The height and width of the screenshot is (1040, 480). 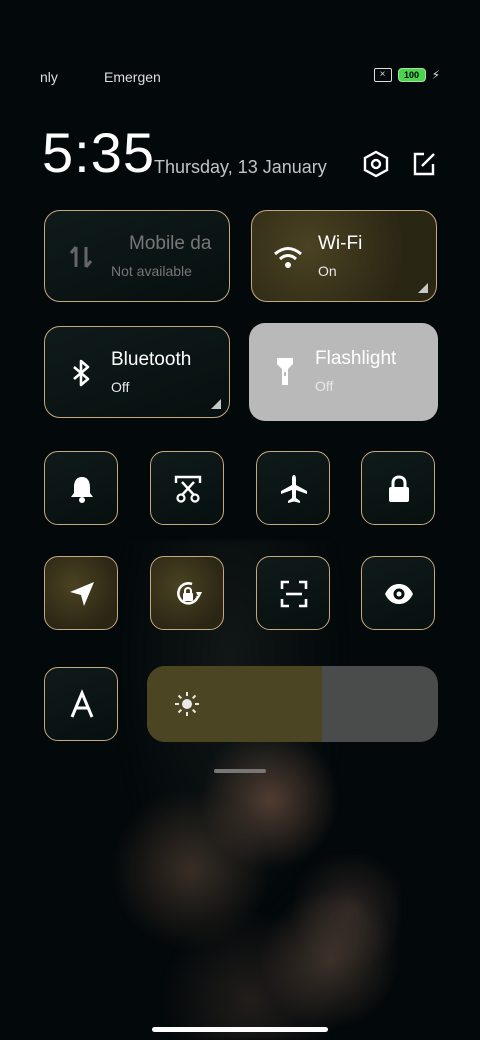 I want to click on toggle-font-size, so click(x=81, y=704).